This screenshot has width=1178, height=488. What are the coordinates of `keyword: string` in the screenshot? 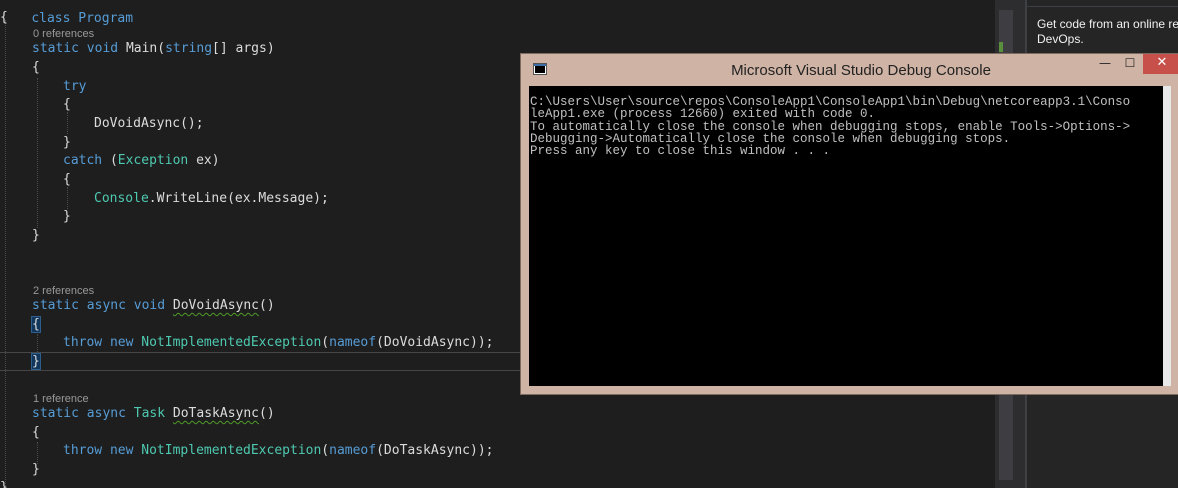 It's located at (189, 48).